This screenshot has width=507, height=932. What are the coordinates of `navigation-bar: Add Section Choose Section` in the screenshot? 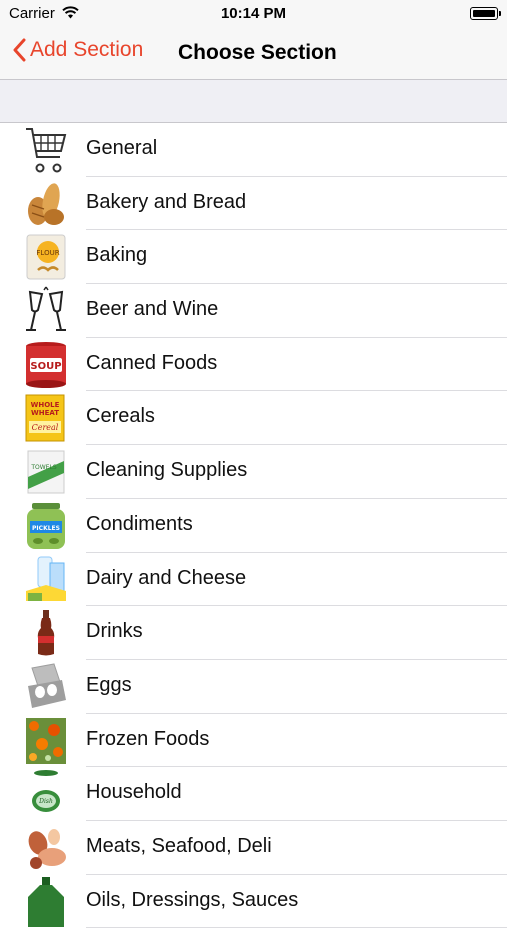 It's located at (253, 54).